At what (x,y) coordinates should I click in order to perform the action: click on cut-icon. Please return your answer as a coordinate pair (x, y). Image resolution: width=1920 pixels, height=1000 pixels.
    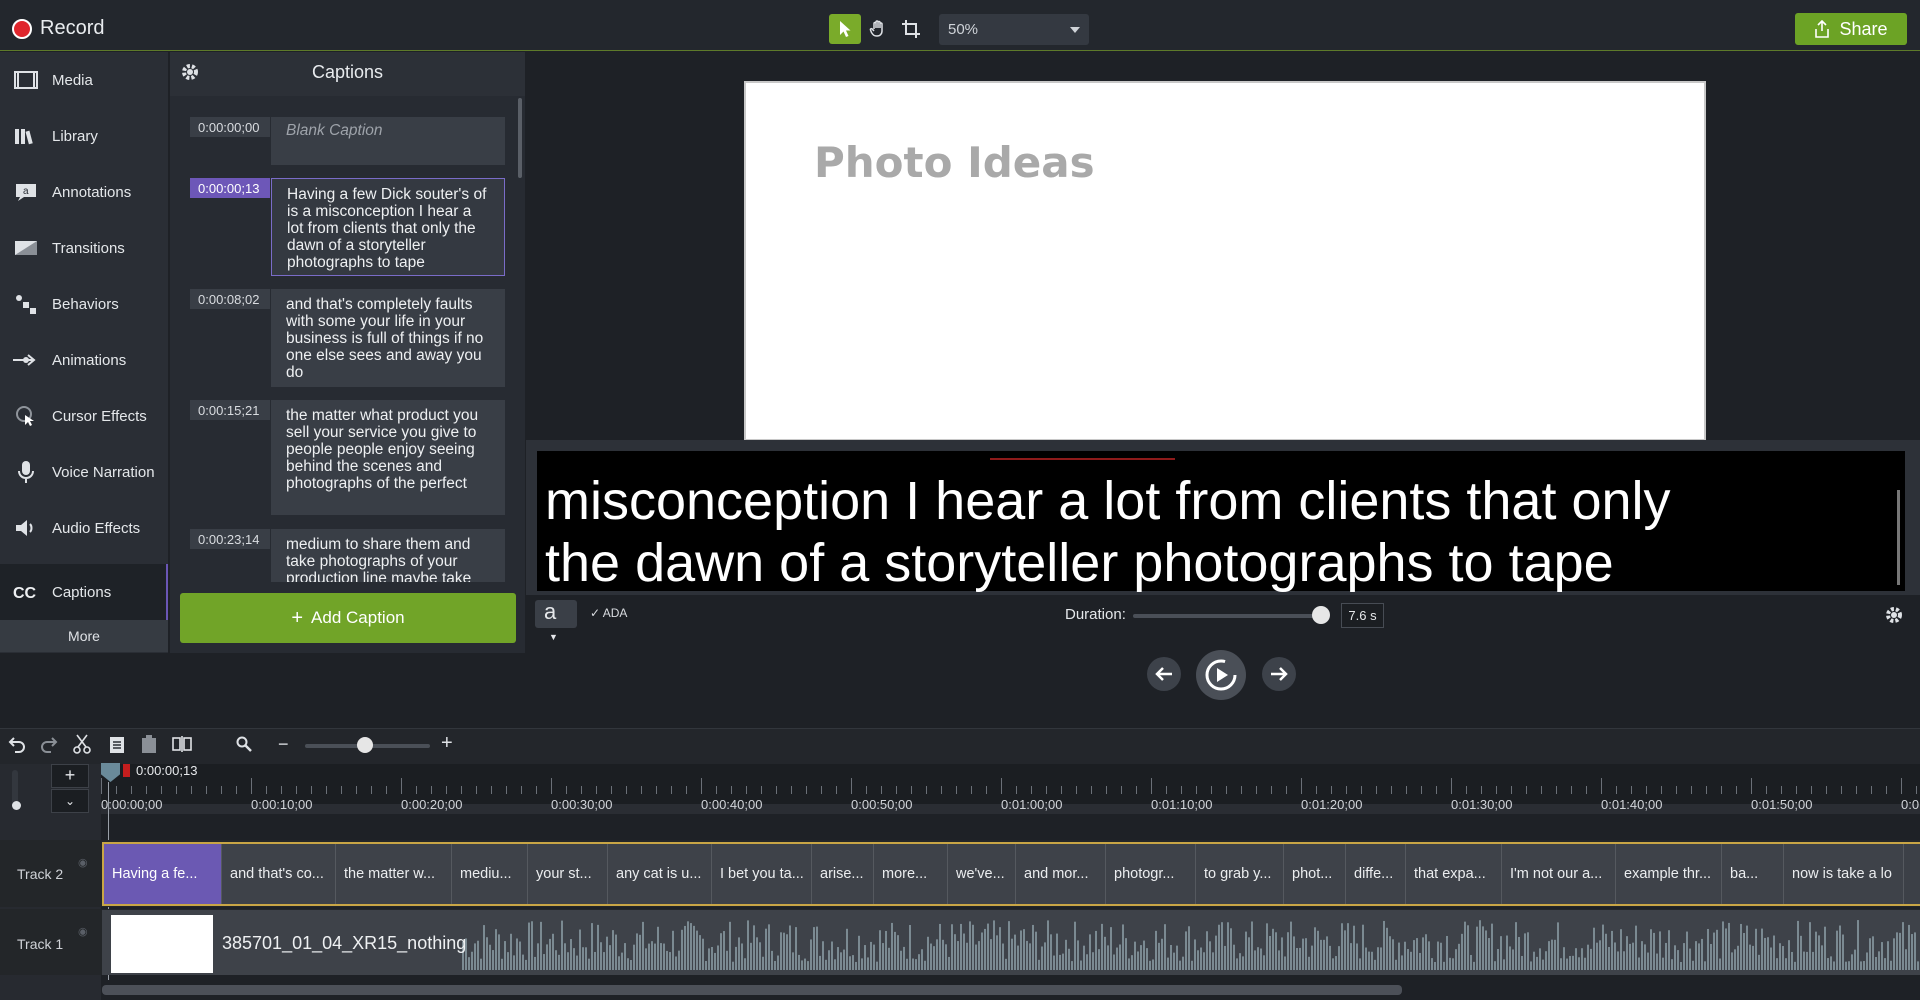
    Looking at the image, I should click on (82, 746).